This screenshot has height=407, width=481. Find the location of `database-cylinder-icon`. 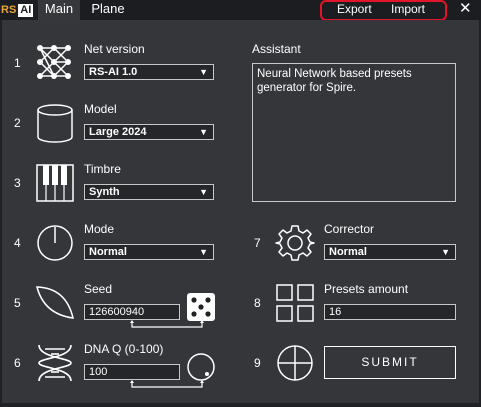

database-cylinder-icon is located at coordinates (55, 123).